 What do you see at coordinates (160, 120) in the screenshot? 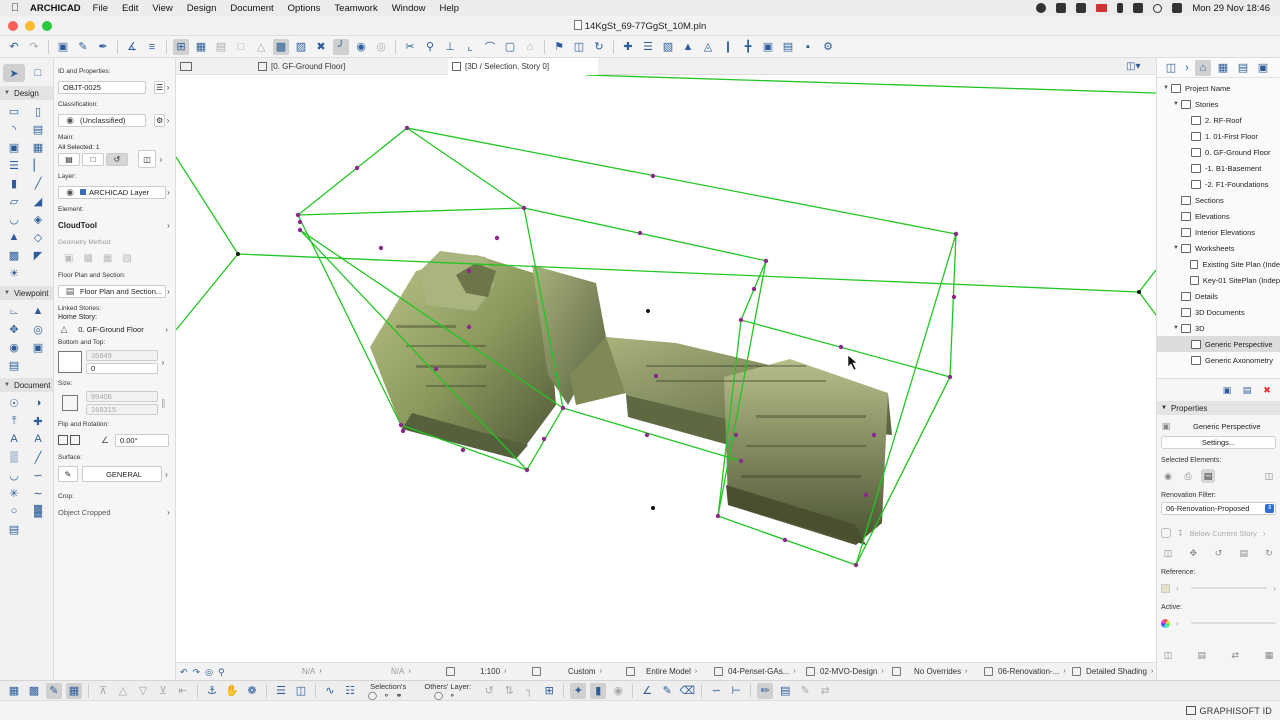
I see `classification-options-button: ⚙` at bounding box center [160, 120].